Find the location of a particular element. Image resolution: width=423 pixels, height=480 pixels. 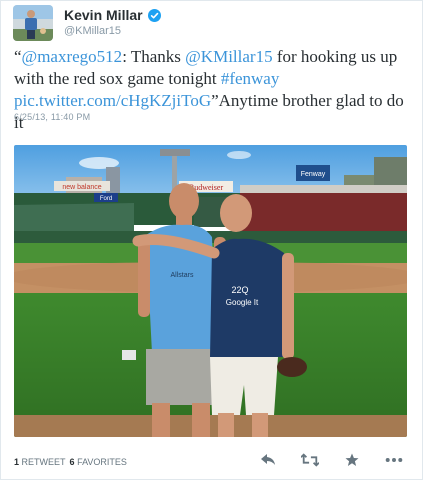

favorite-count: 6 is located at coordinates (72, 462).